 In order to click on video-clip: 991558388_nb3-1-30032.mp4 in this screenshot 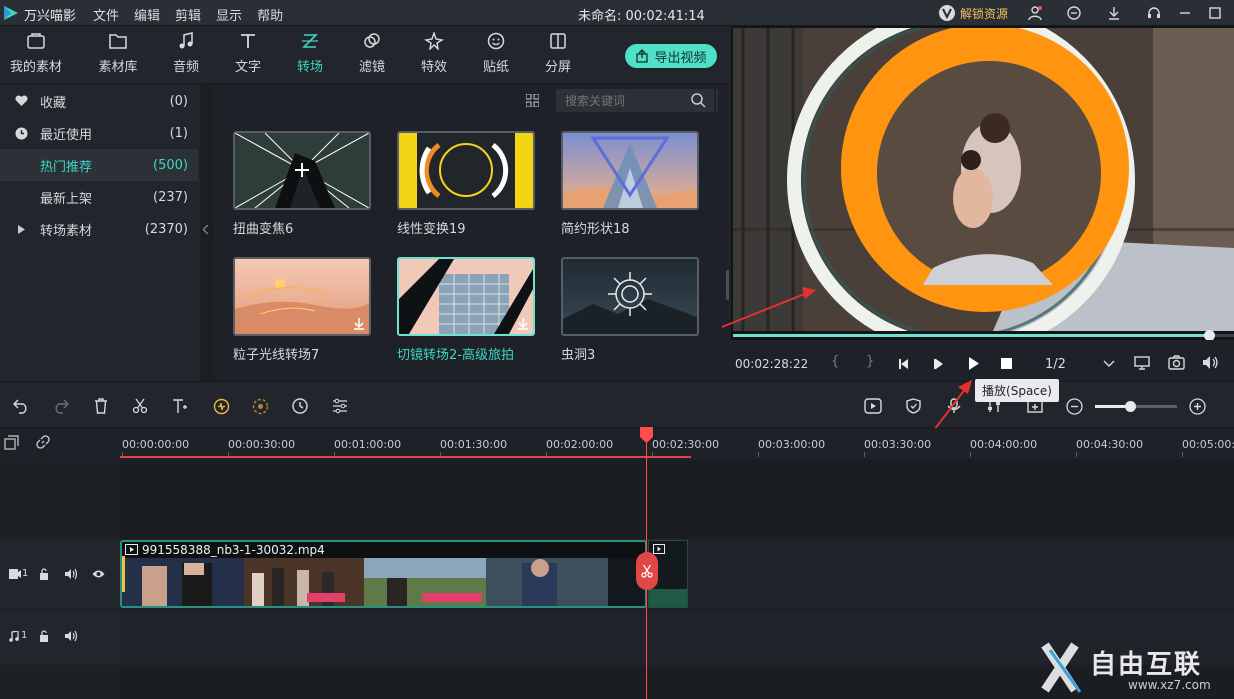, I will do `click(383, 574)`.